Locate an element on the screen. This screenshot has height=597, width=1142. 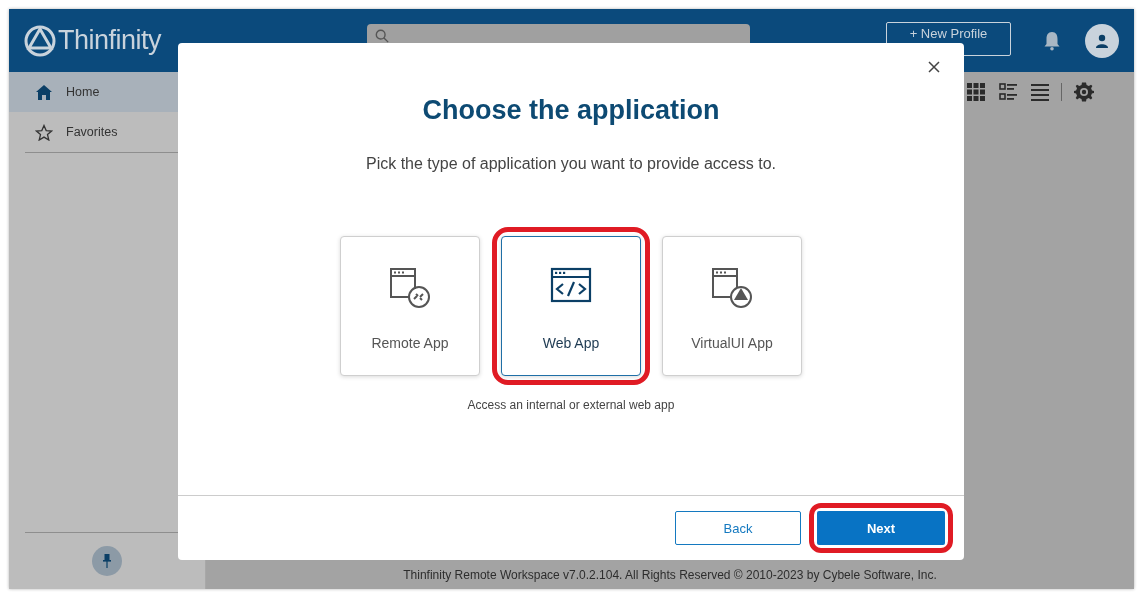
grid-view-icon is located at coordinates (976, 92).